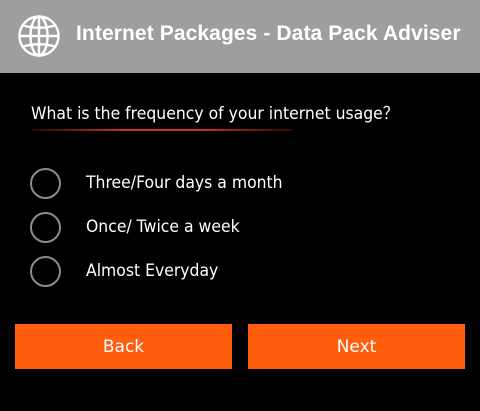 Image resolution: width=480 pixels, height=411 pixels. What do you see at coordinates (230, 271) in the screenshot?
I see `option-almost-everyday: Almost Everyday` at bounding box center [230, 271].